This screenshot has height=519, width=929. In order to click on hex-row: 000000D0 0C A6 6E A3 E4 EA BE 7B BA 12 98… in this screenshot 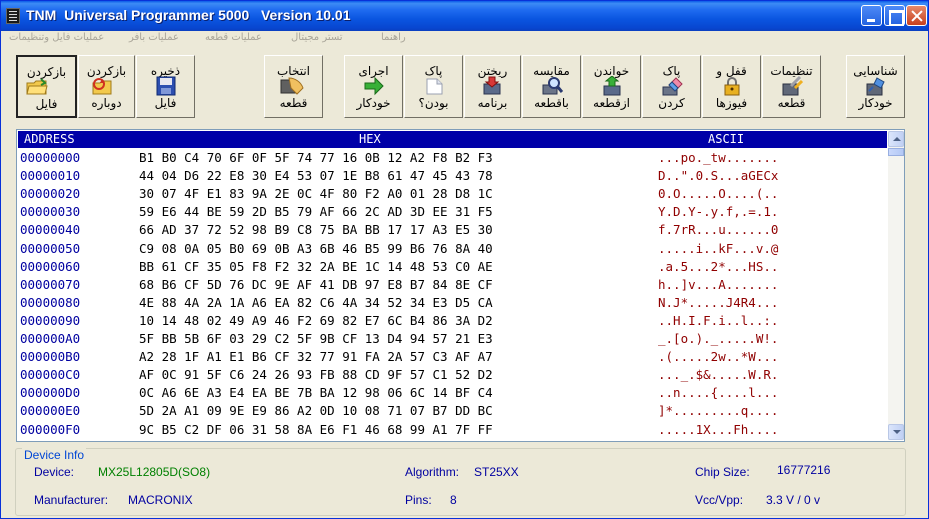, I will do `click(452, 393)`.